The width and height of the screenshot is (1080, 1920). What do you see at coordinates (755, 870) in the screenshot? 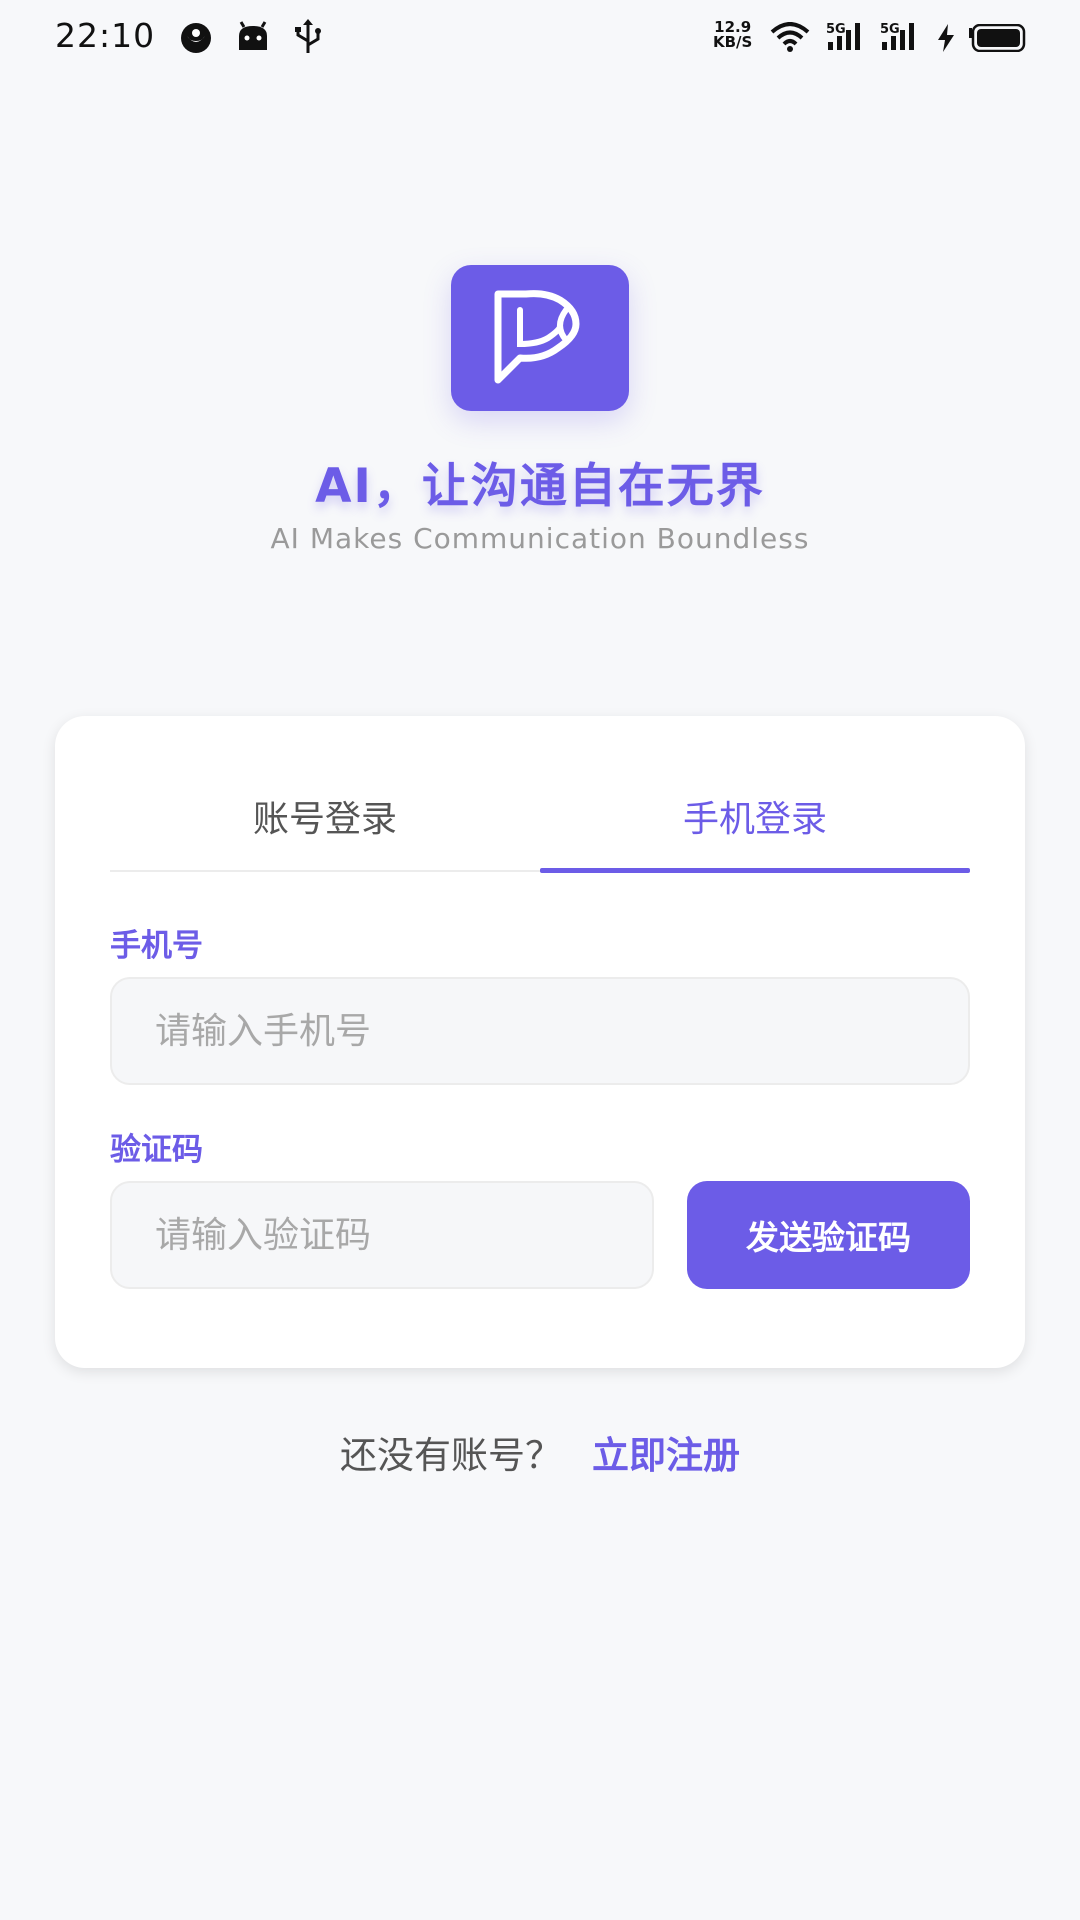
I see `active-tab-indicator` at bounding box center [755, 870].